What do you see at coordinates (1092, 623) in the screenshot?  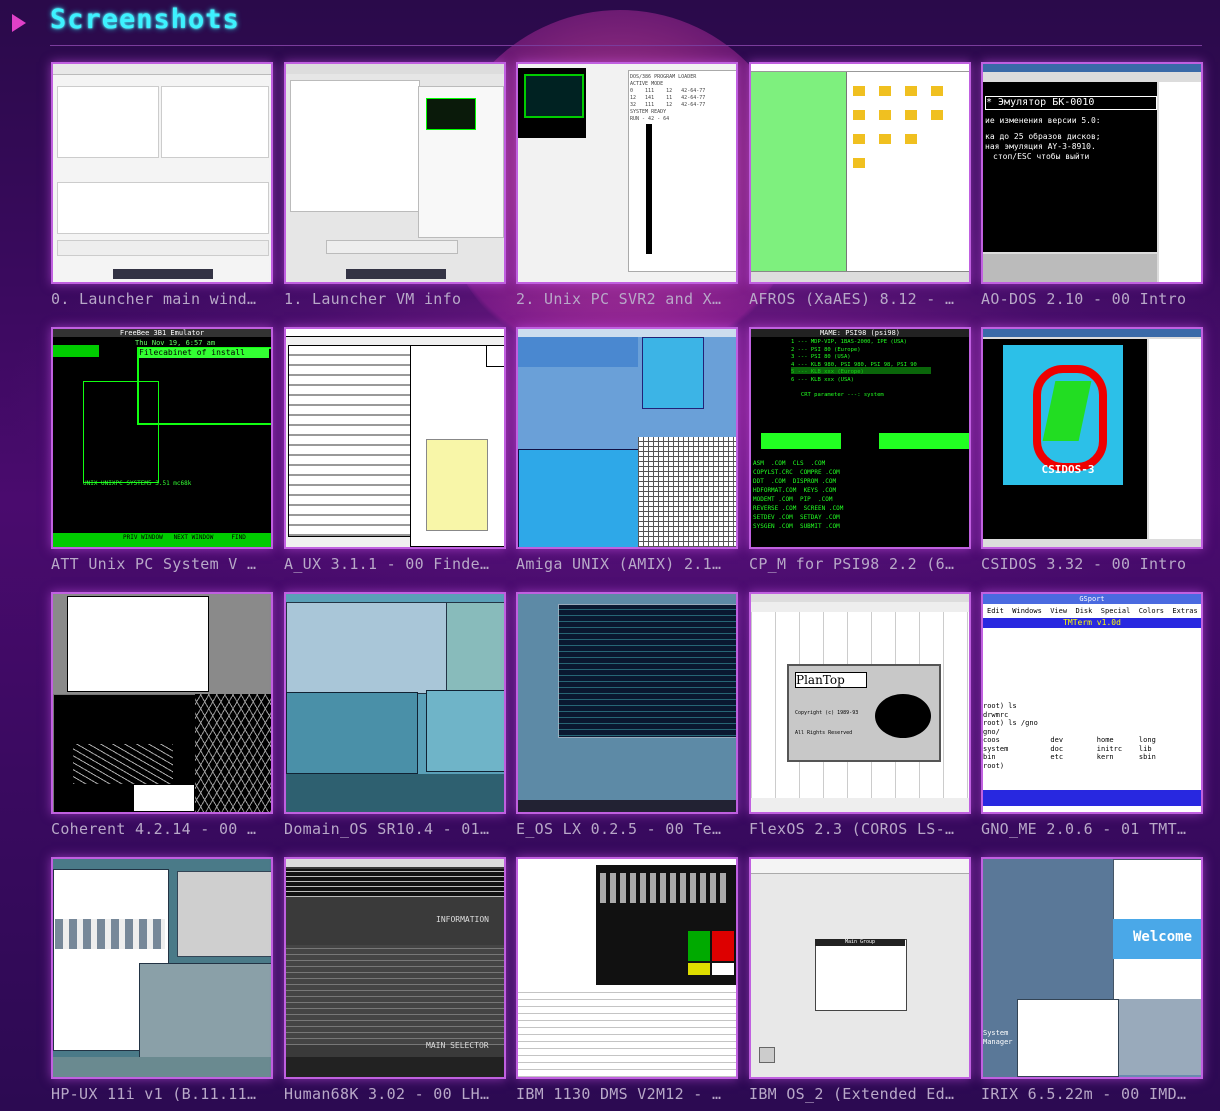 I see `terminal-title: TMTerm v1.0d` at bounding box center [1092, 623].